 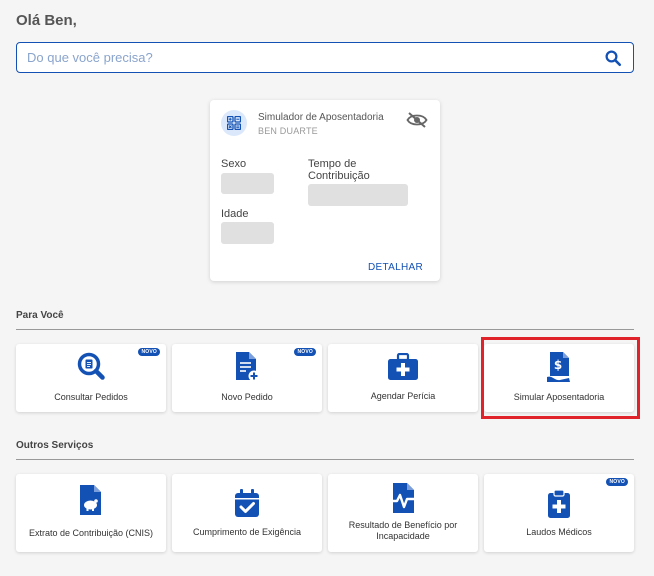 I want to click on search-icon, so click(x=613, y=58).